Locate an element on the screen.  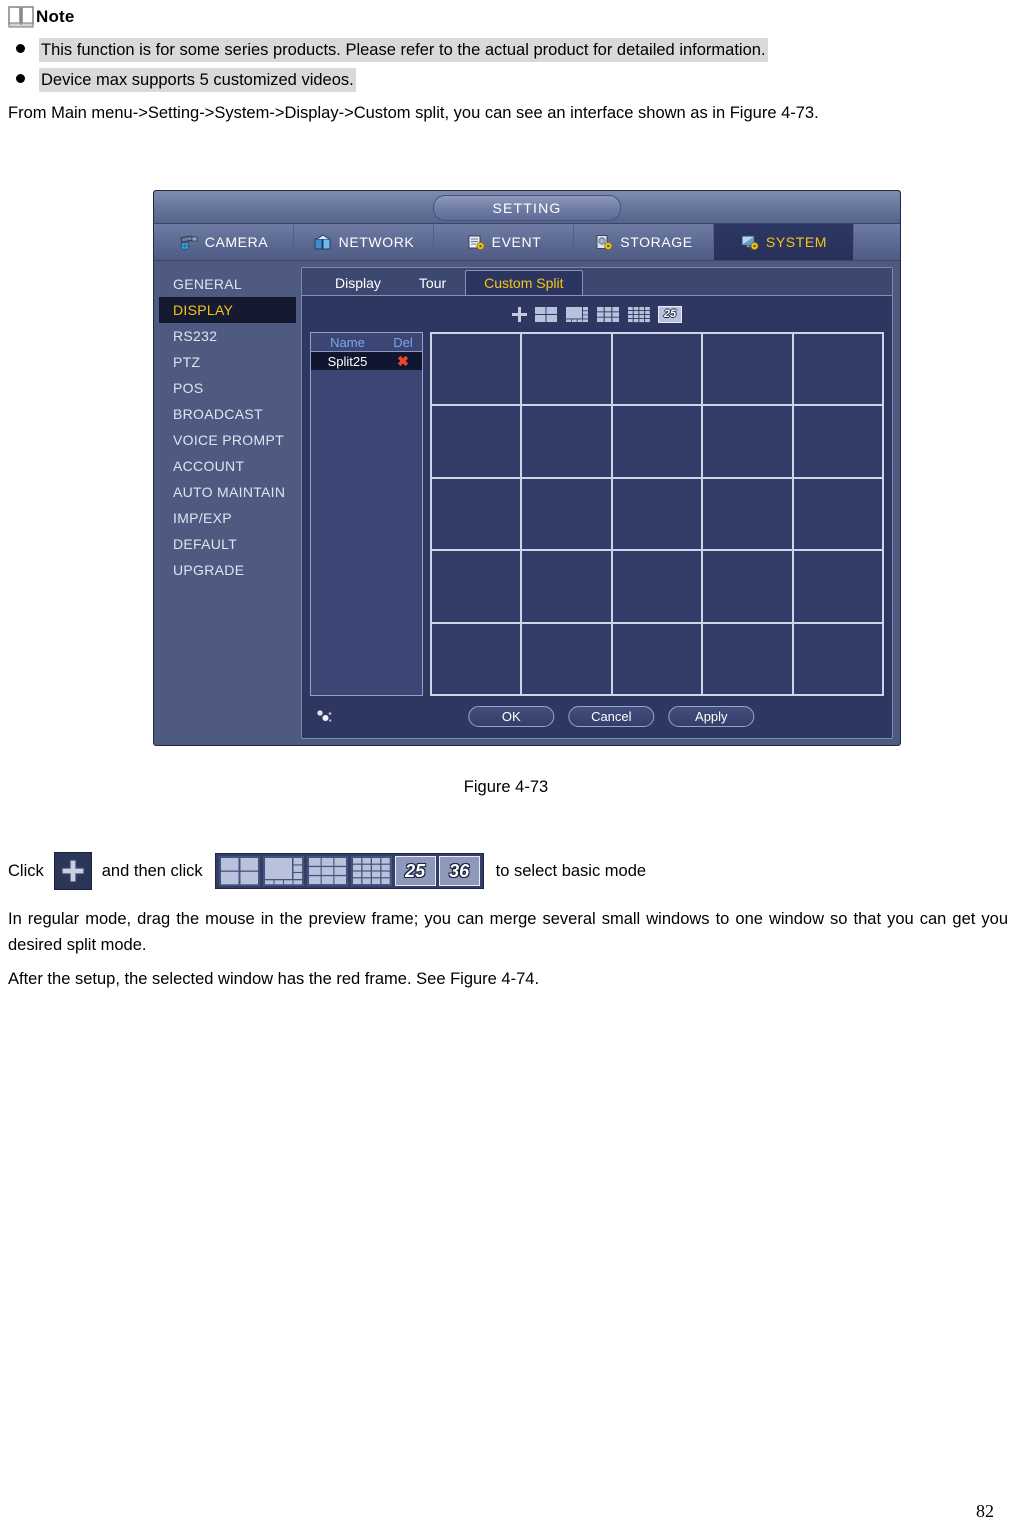
tab-system-label: SYSTEM is located at coordinates (796, 242).